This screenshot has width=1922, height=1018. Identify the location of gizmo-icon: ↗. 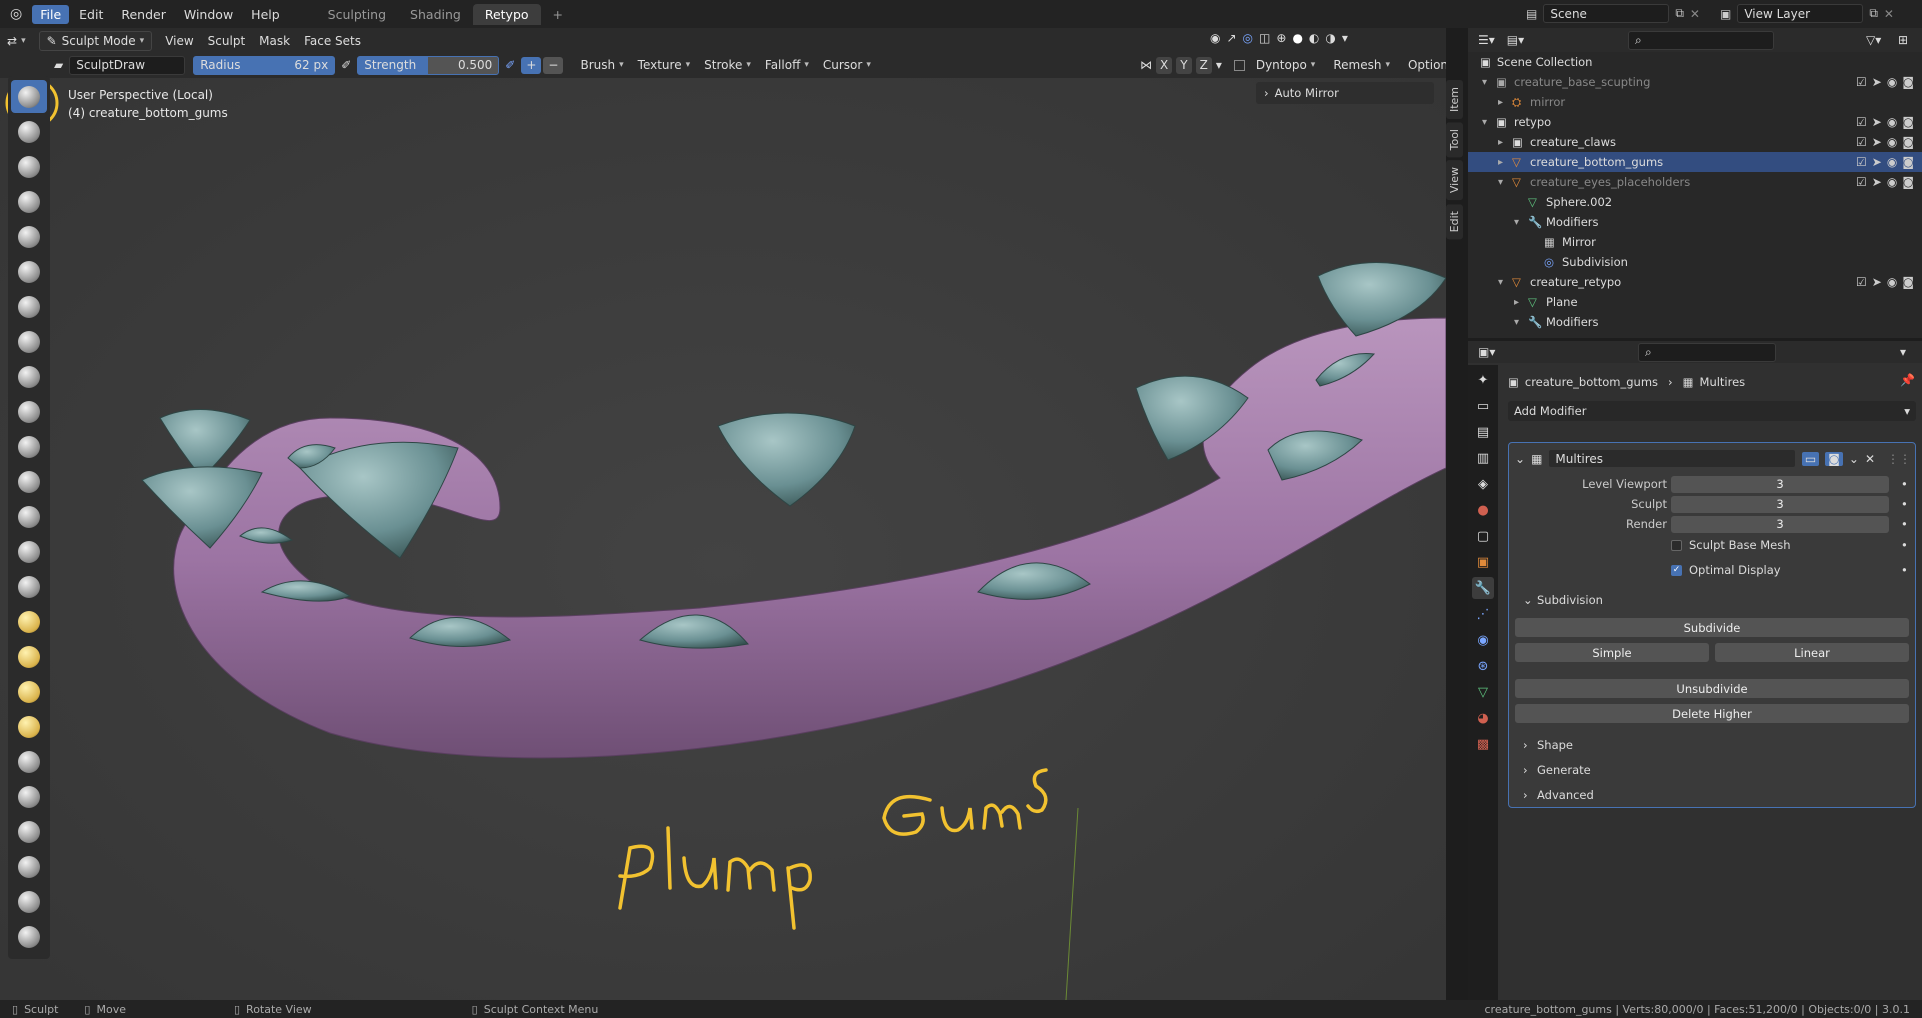
(1231, 38).